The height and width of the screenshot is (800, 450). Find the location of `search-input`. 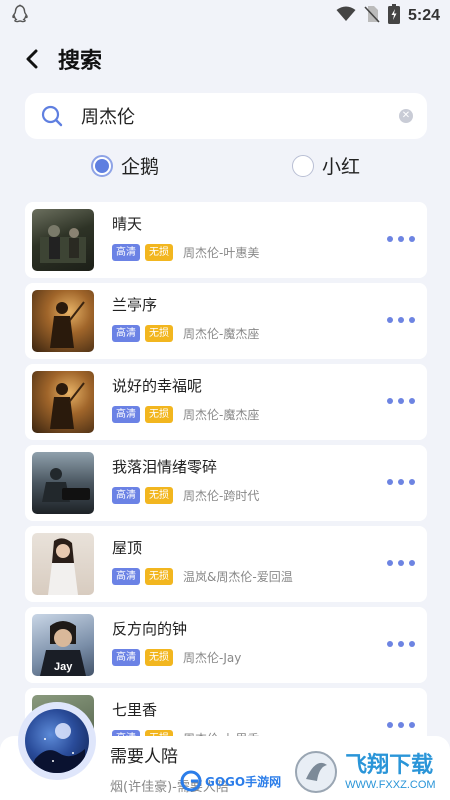

search-input is located at coordinates (240, 116).